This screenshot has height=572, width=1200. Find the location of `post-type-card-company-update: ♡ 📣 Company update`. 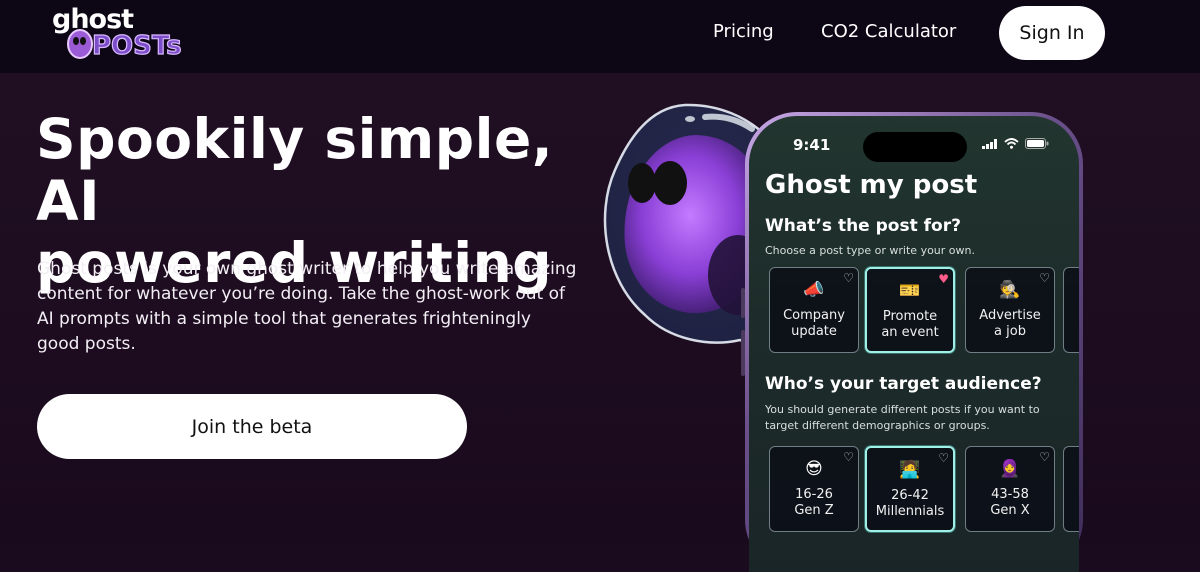

post-type-card-company-update: ♡ 📣 Company update is located at coordinates (814, 310).